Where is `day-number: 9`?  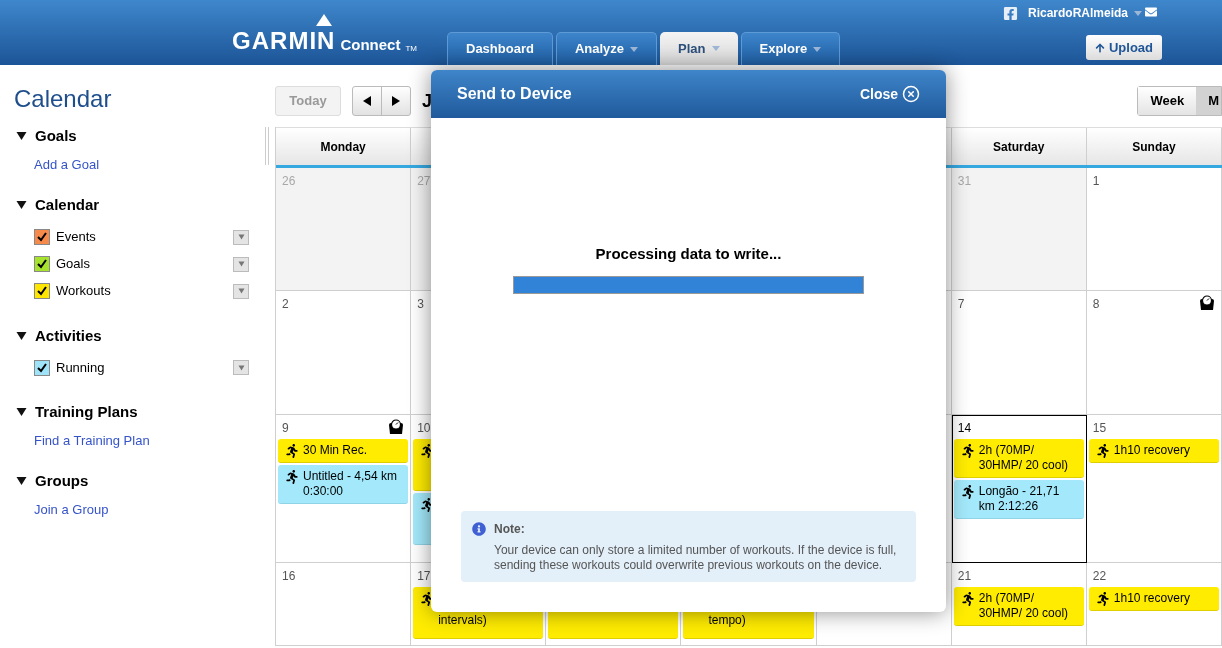
day-number: 9 is located at coordinates (285, 428).